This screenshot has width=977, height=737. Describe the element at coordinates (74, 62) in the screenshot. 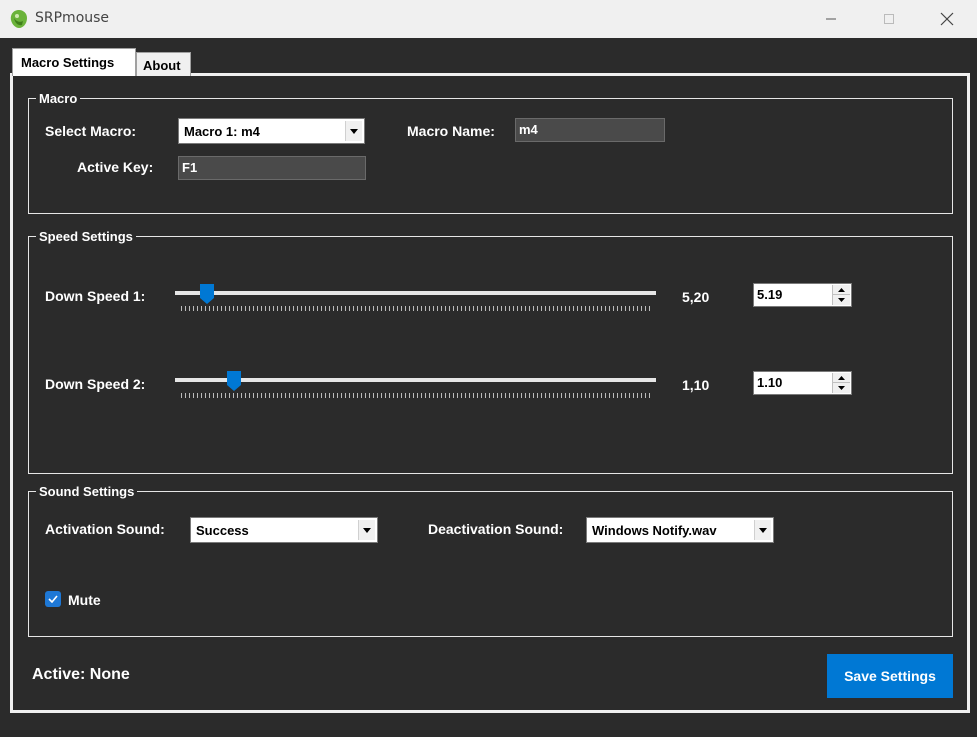

I see `tab-macro-settings: Macro Settings` at that location.